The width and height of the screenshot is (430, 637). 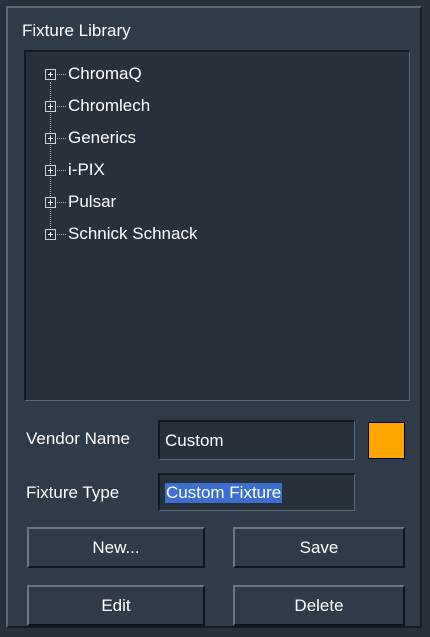 I want to click on color-swatch, so click(x=386, y=440).